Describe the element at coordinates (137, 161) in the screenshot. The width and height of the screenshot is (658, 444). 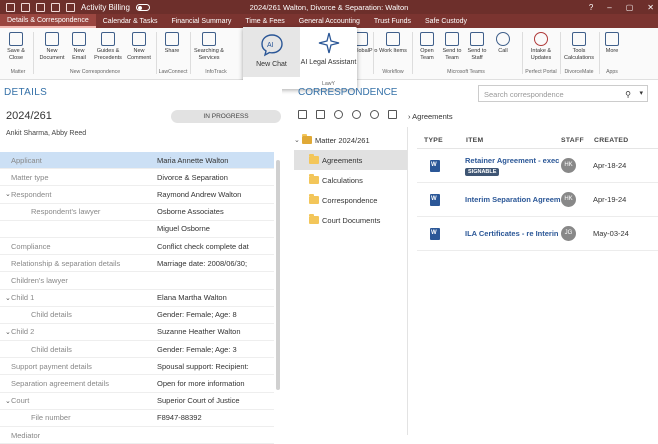
I see `detail-row: Applicant Maria Annette Walton` at that location.